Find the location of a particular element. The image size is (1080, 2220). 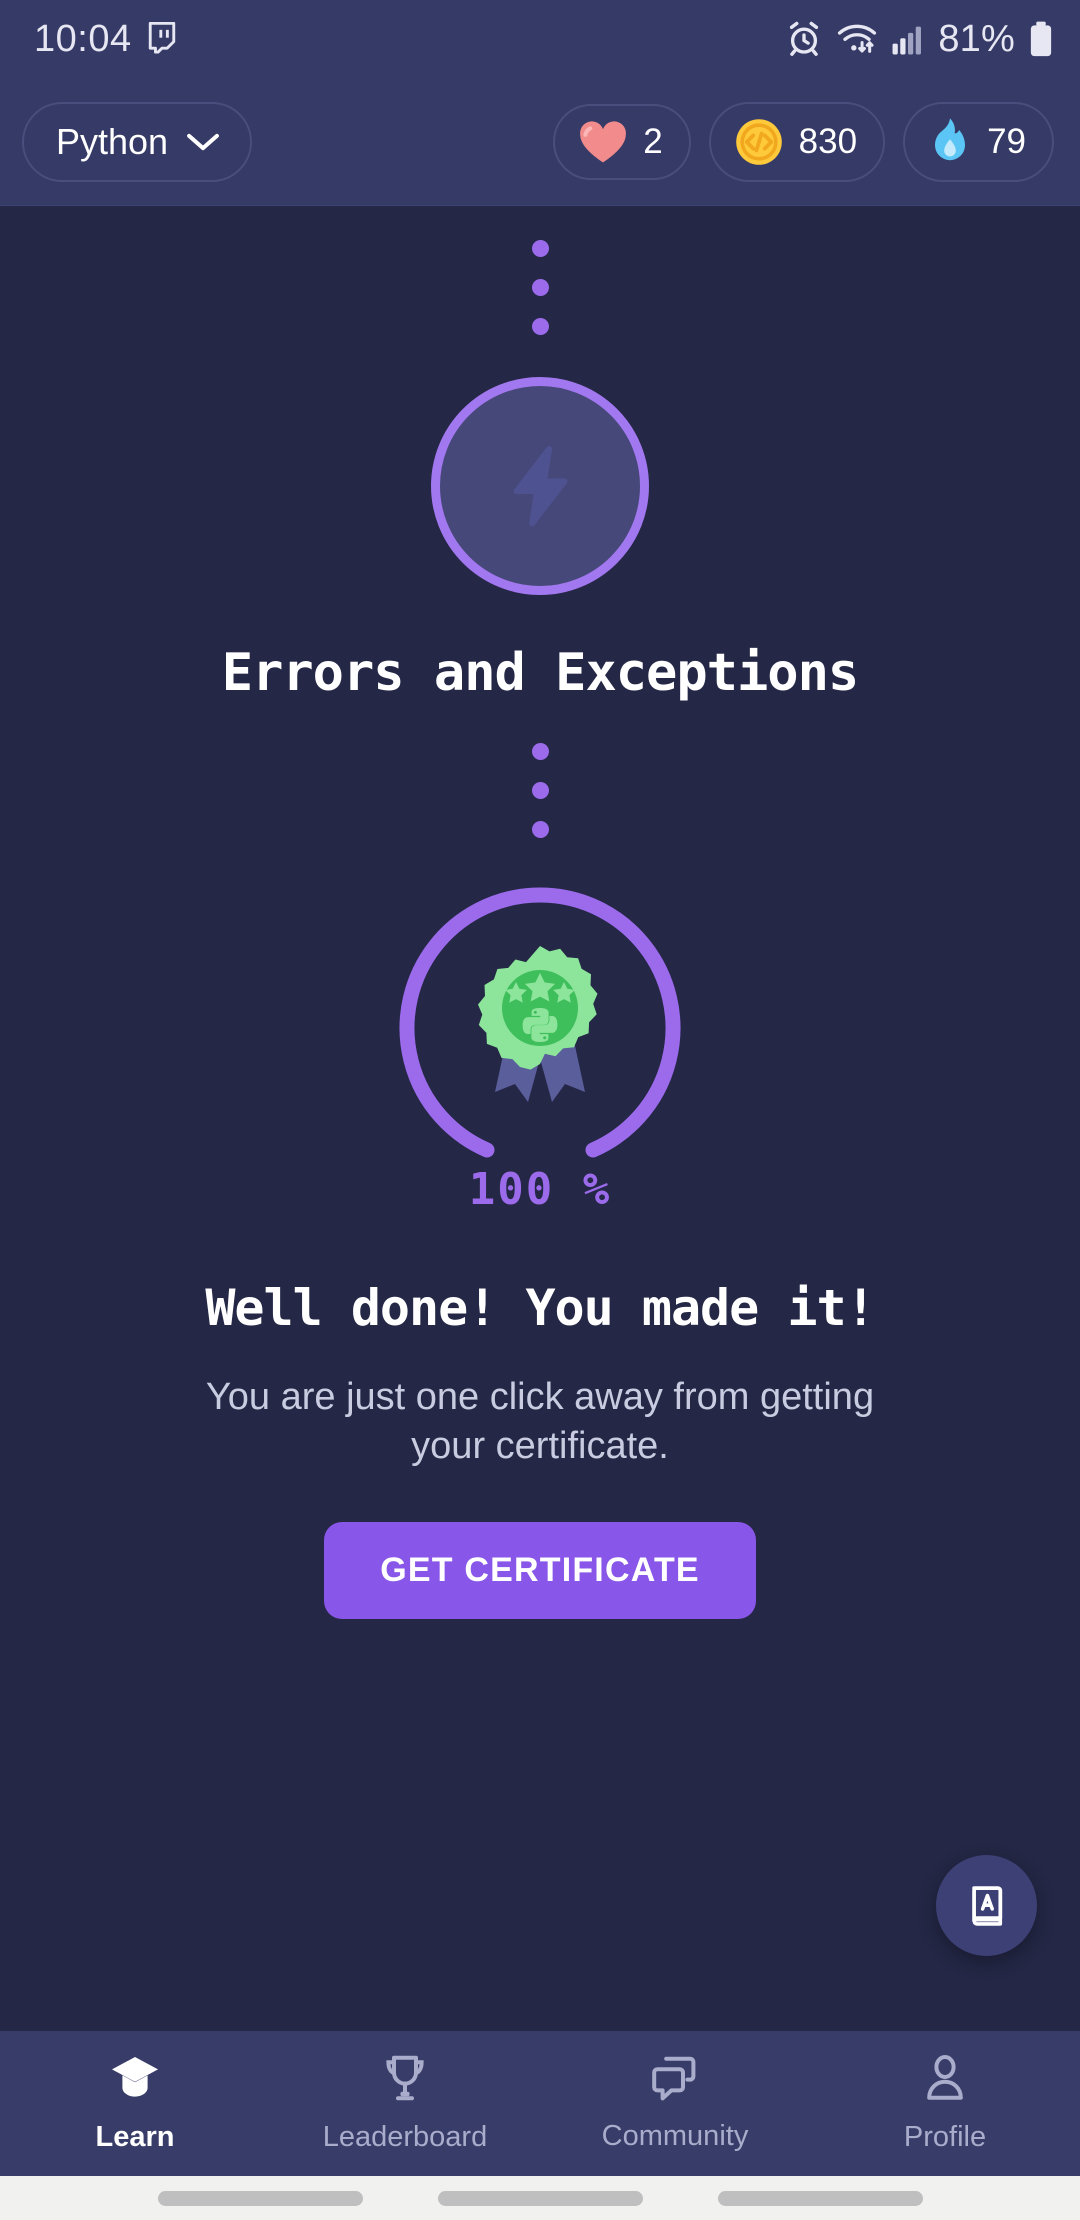

hearts-value: 2 is located at coordinates (653, 141).